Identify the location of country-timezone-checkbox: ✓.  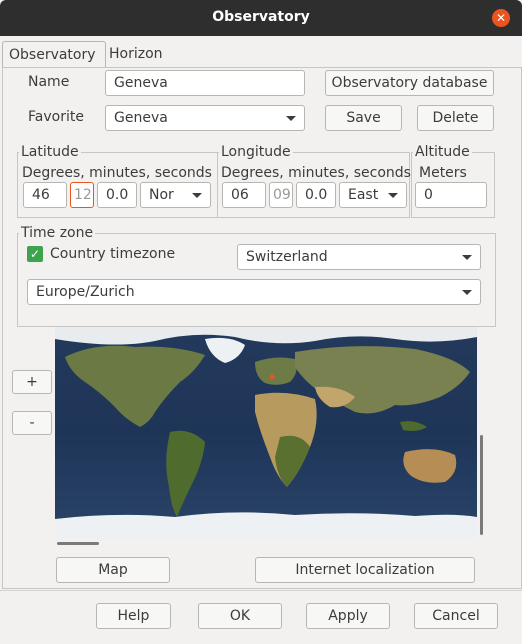
(35, 254).